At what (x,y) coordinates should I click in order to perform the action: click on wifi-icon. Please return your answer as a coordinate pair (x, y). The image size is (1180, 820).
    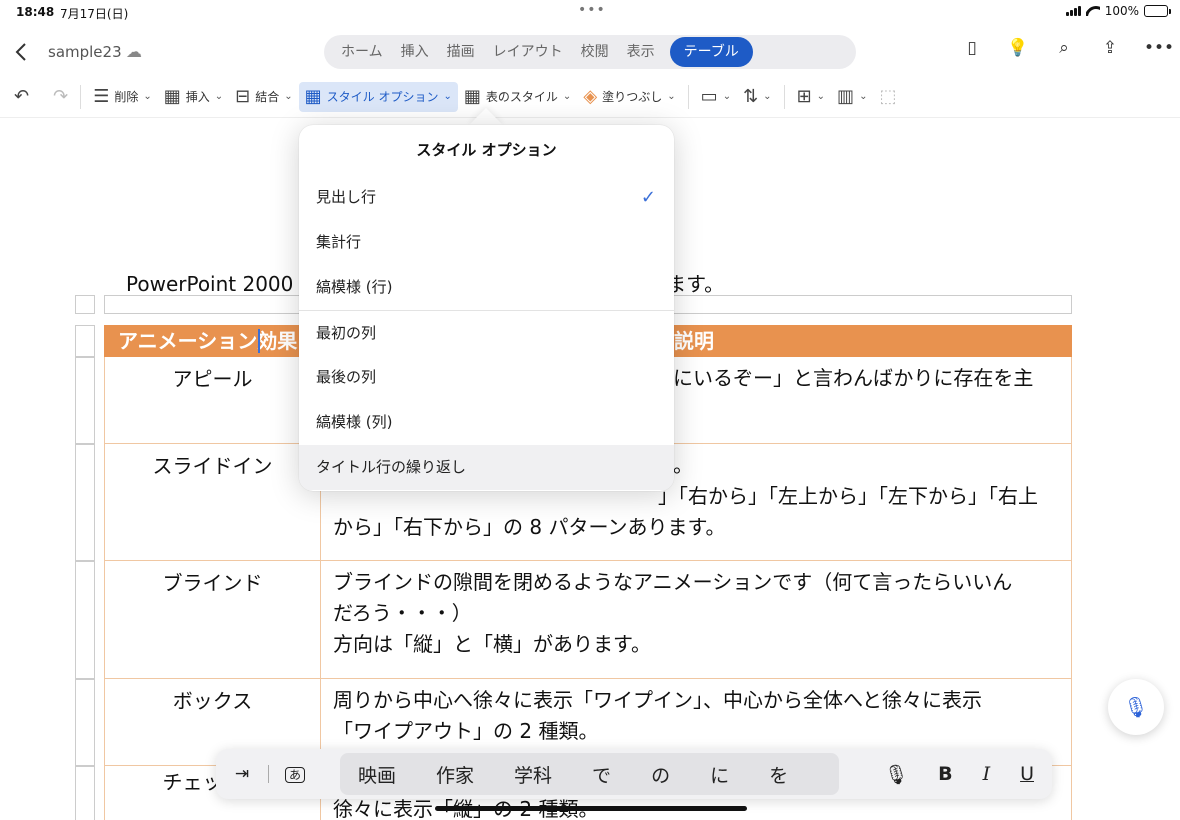
    Looking at the image, I should click on (1093, 11).